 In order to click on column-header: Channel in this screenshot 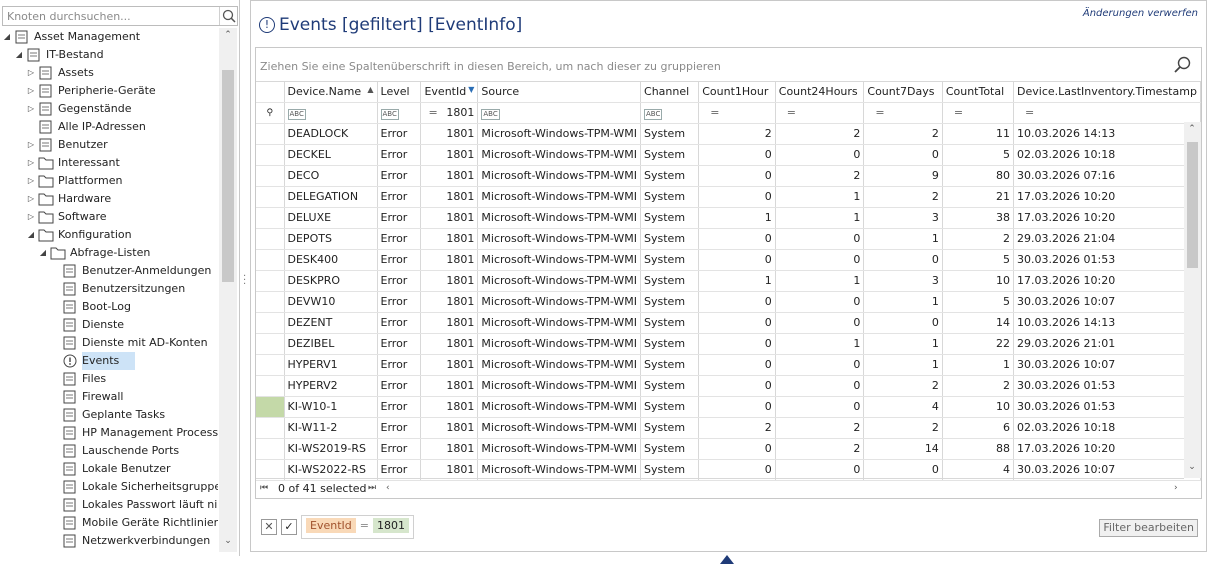, I will do `click(670, 92)`.